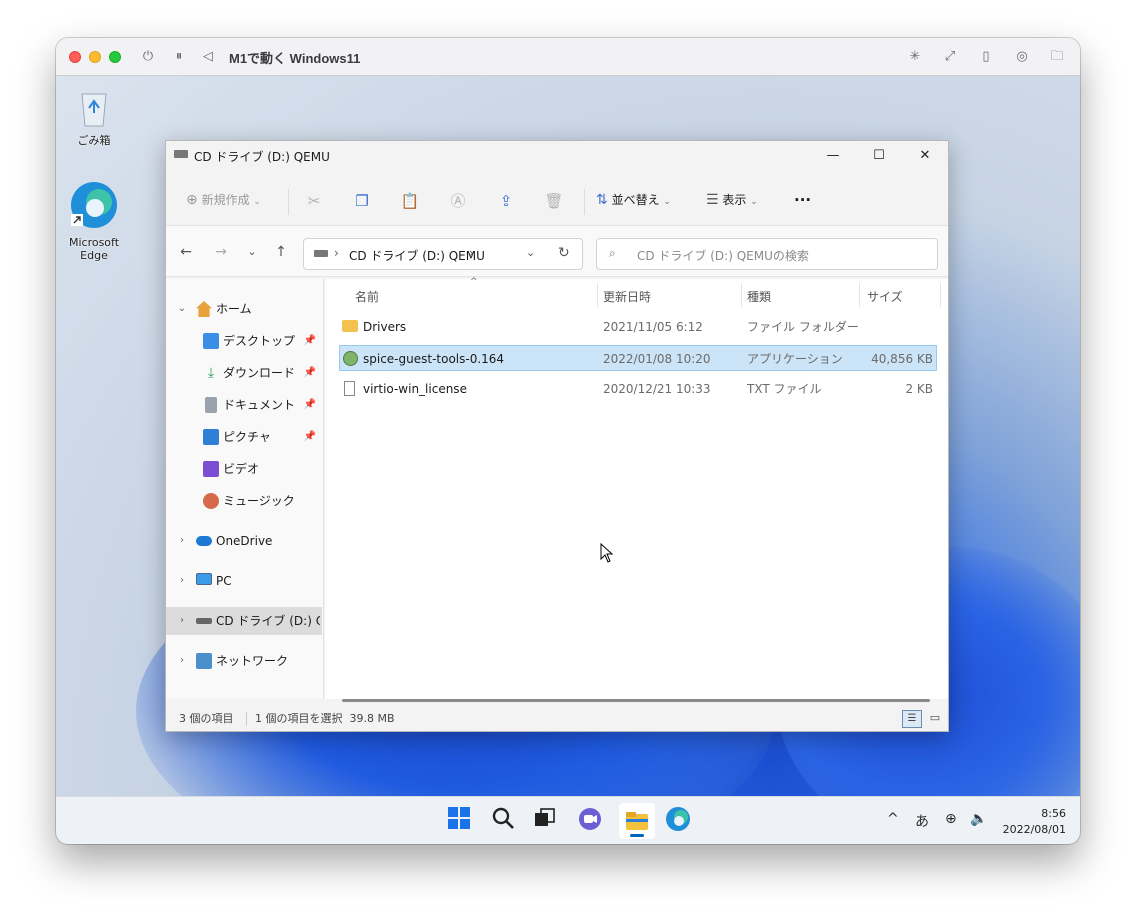 The height and width of the screenshot is (918, 1136). What do you see at coordinates (922, 821) in the screenshot?
I see `ime-indicator: あ` at bounding box center [922, 821].